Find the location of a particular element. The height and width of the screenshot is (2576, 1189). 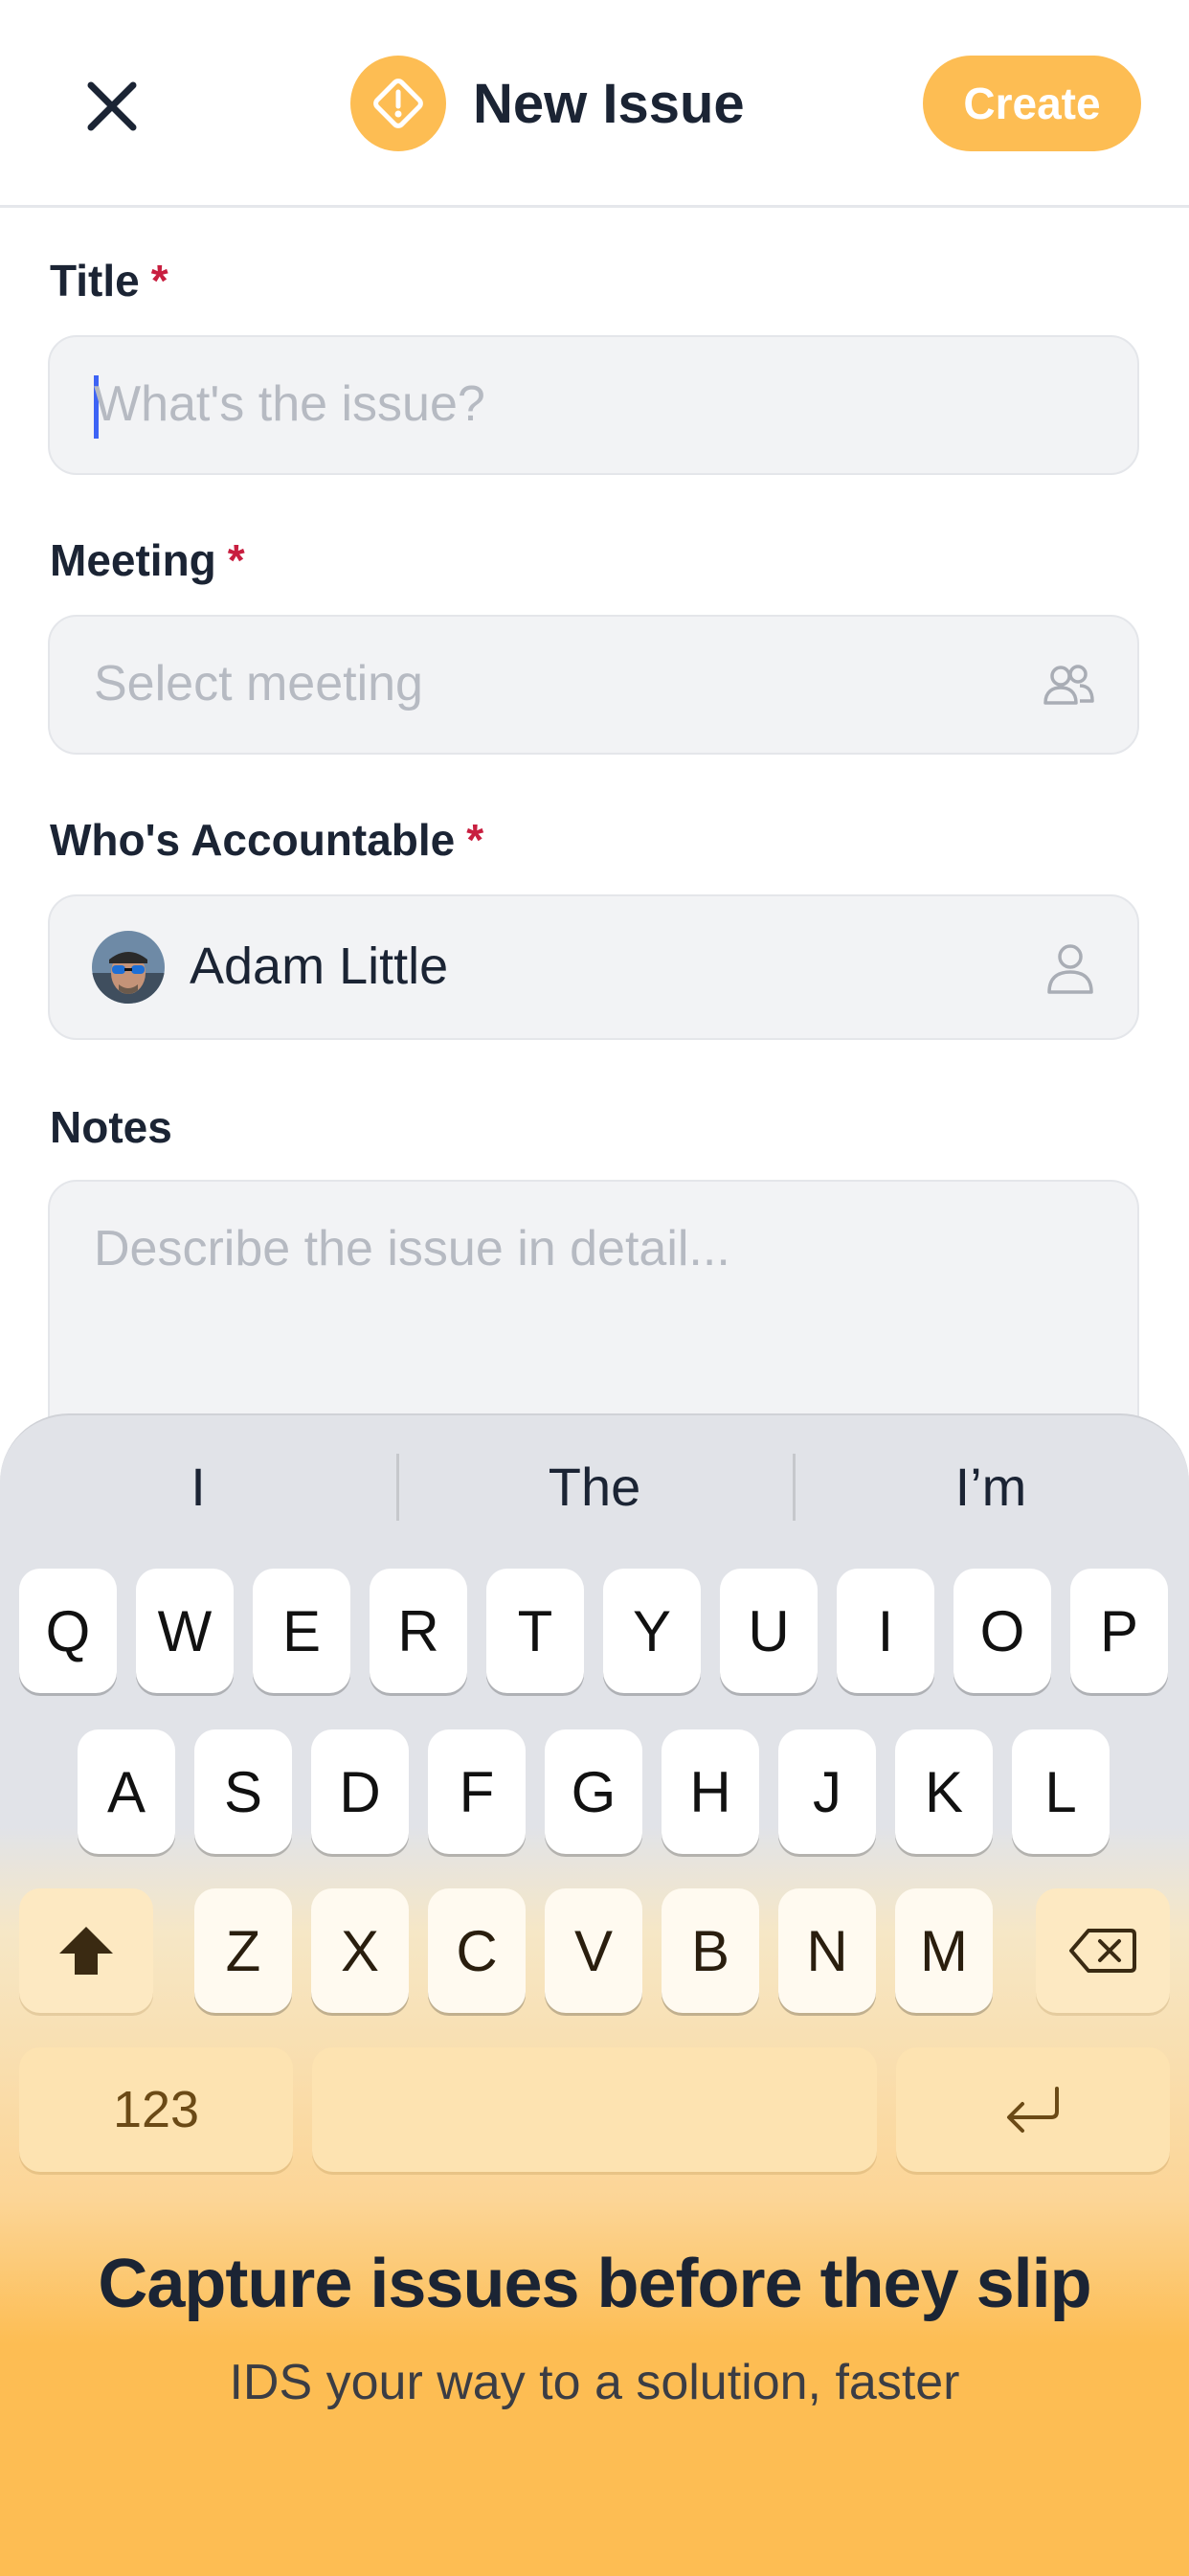

meeting-label: Meeting * is located at coordinates (147, 560).